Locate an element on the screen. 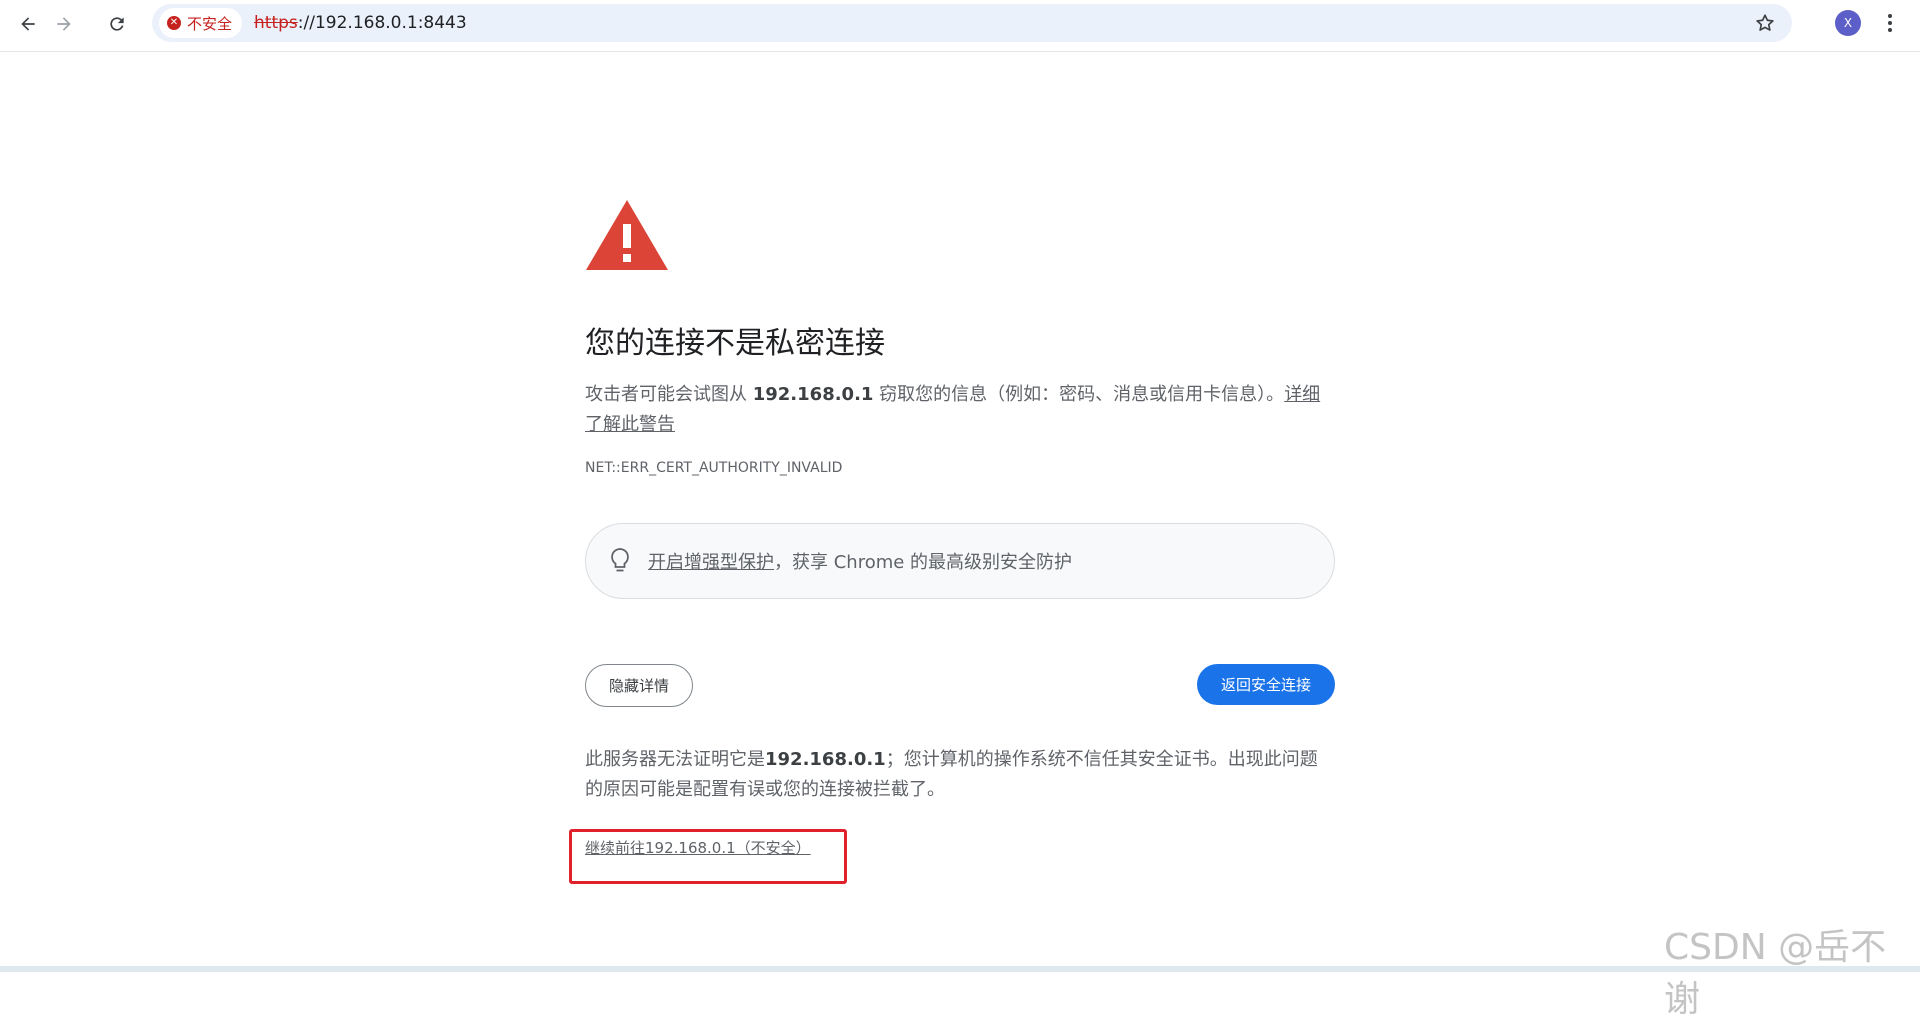  enhanced-protection-banner: 开启增强型保护 ，获享 Chrome 的最高级别安全防护 is located at coordinates (960, 561).